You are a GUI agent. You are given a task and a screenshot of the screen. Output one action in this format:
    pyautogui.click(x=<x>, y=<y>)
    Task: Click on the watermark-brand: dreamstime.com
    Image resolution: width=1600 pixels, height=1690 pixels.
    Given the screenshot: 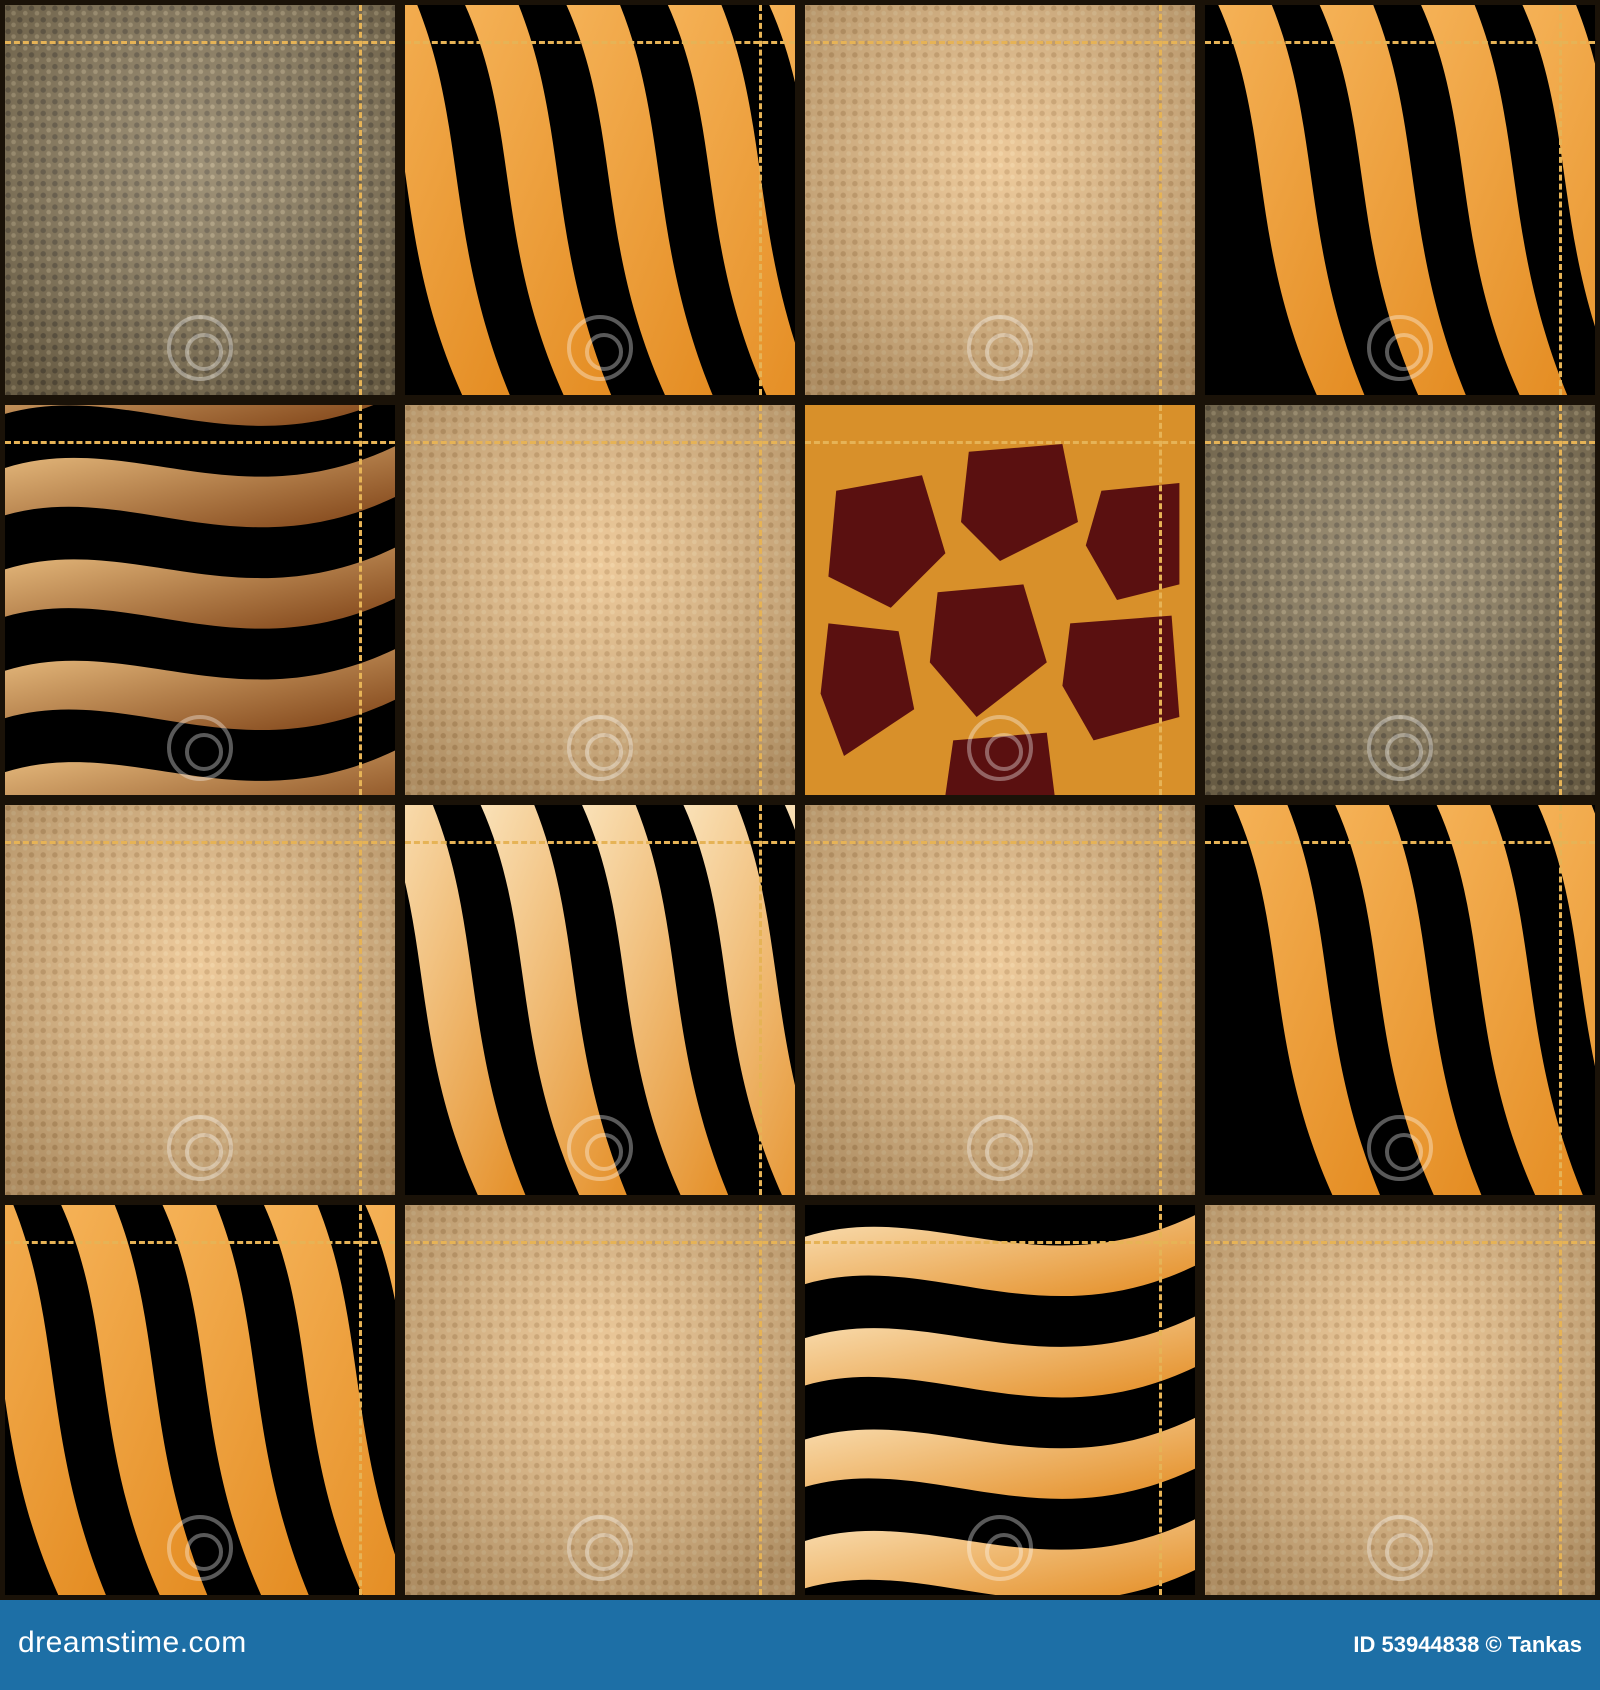 What is the action you would take?
    pyautogui.click(x=132, y=1643)
    